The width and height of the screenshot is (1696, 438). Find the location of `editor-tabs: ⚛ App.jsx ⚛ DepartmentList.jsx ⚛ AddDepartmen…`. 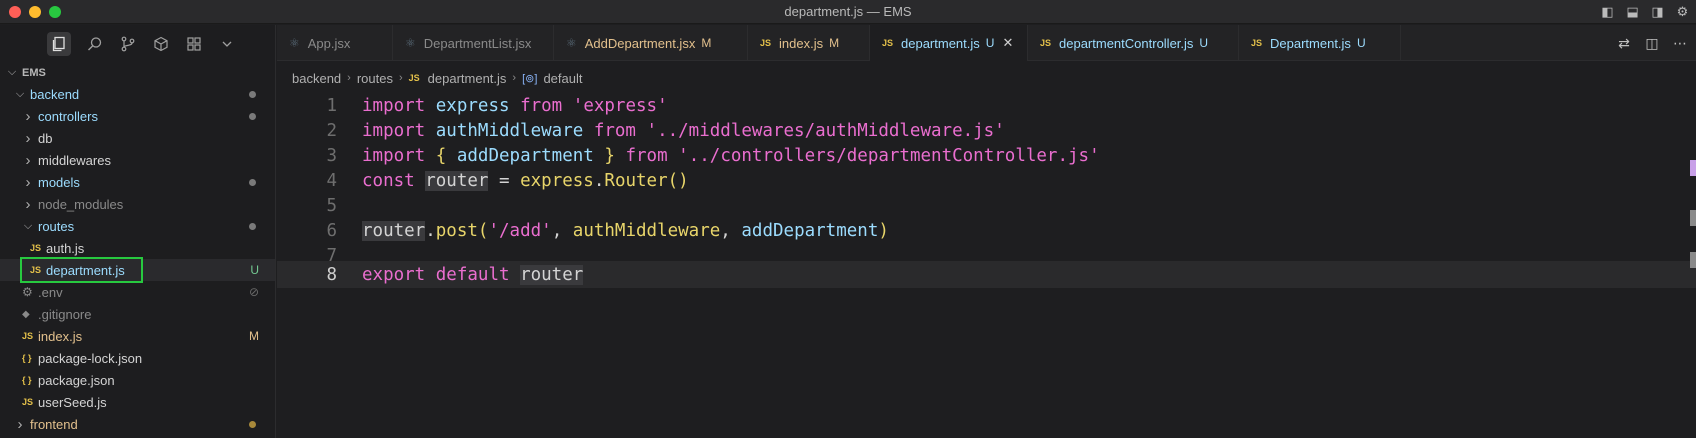

editor-tabs: ⚛ App.jsx ⚛ DepartmentList.jsx ⚛ AddDepartmen… is located at coordinates (986, 43).